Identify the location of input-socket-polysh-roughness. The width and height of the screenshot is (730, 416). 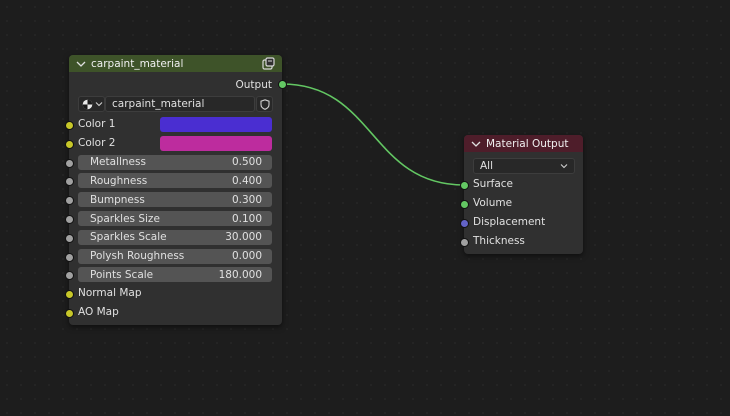
(69, 257).